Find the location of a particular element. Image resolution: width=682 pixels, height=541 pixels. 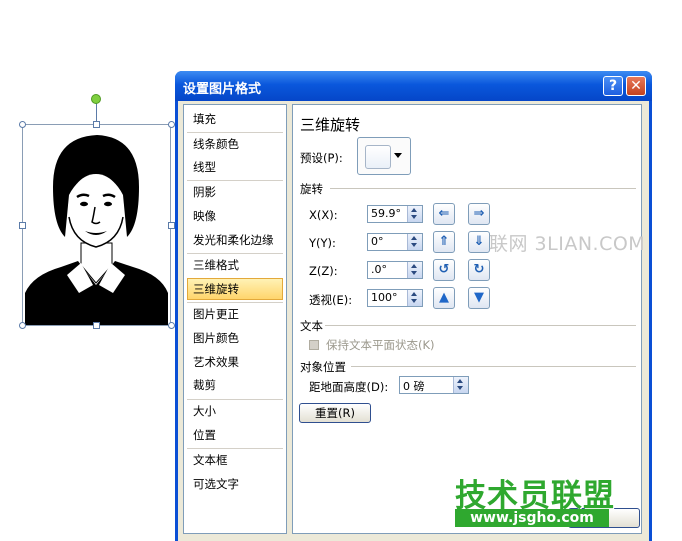

rotate-counterclockwise-icon: ↺ is located at coordinates (444, 269).